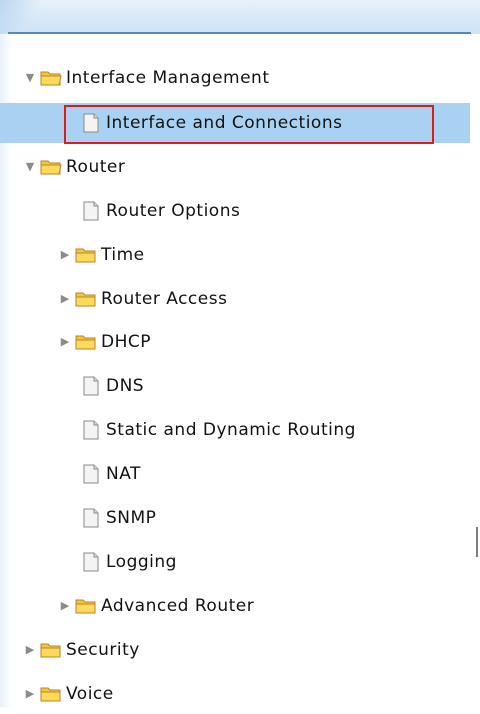  What do you see at coordinates (235, 650) in the screenshot?
I see `tree-item-security: ▶ Security` at bounding box center [235, 650].